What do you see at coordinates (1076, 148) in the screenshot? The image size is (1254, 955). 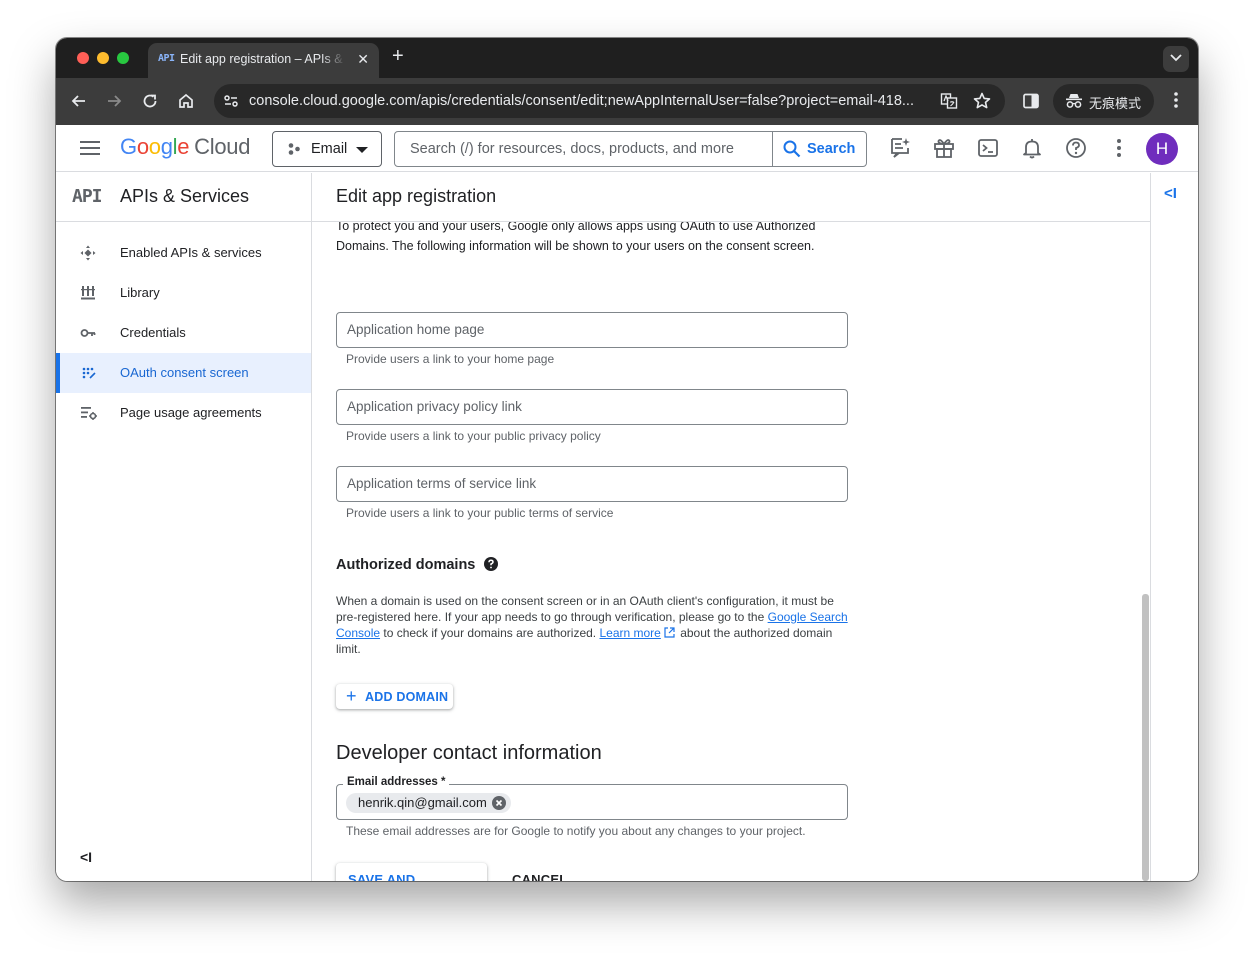 I see `help-icon` at bounding box center [1076, 148].